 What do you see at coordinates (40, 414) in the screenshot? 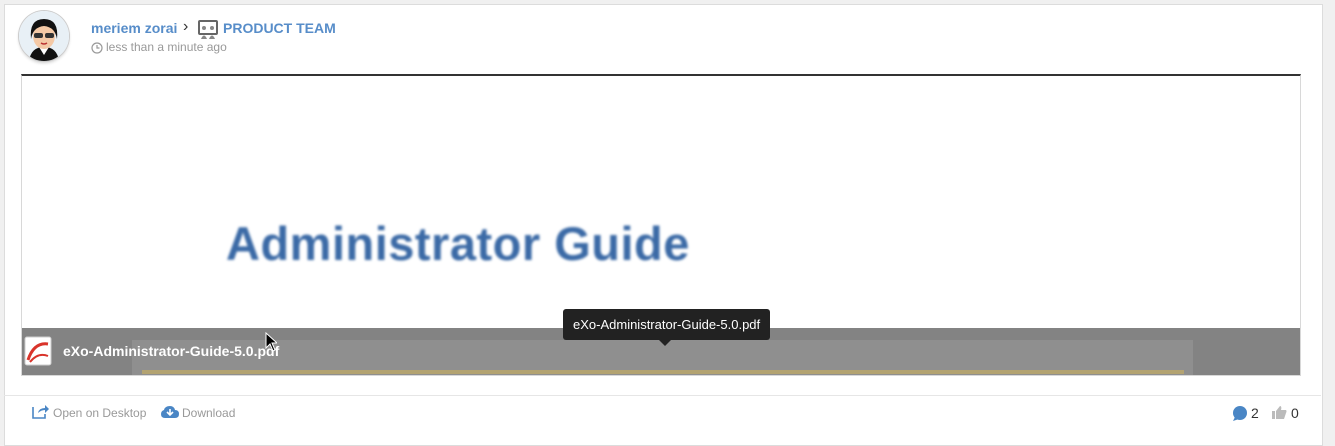
I see `open-on-desktop-icon` at bounding box center [40, 414].